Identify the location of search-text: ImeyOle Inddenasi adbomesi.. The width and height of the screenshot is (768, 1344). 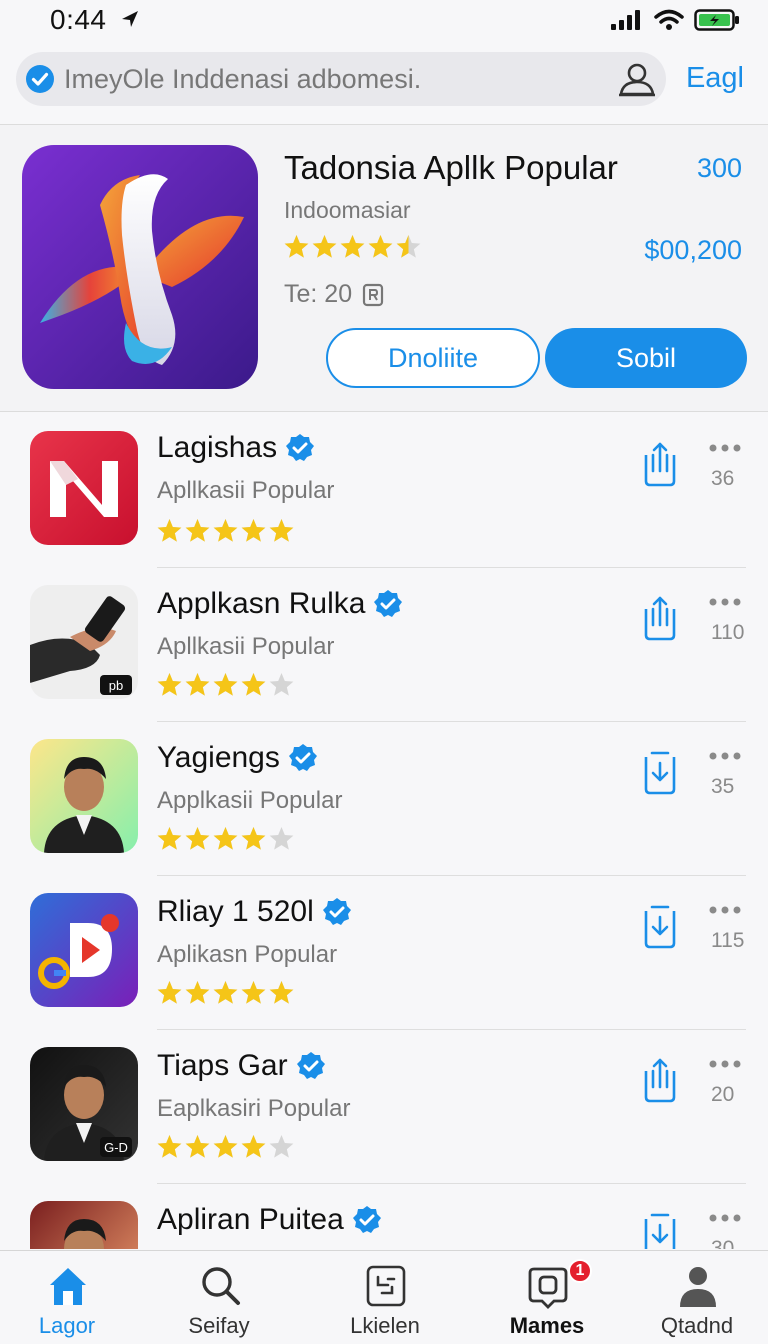
(243, 79).